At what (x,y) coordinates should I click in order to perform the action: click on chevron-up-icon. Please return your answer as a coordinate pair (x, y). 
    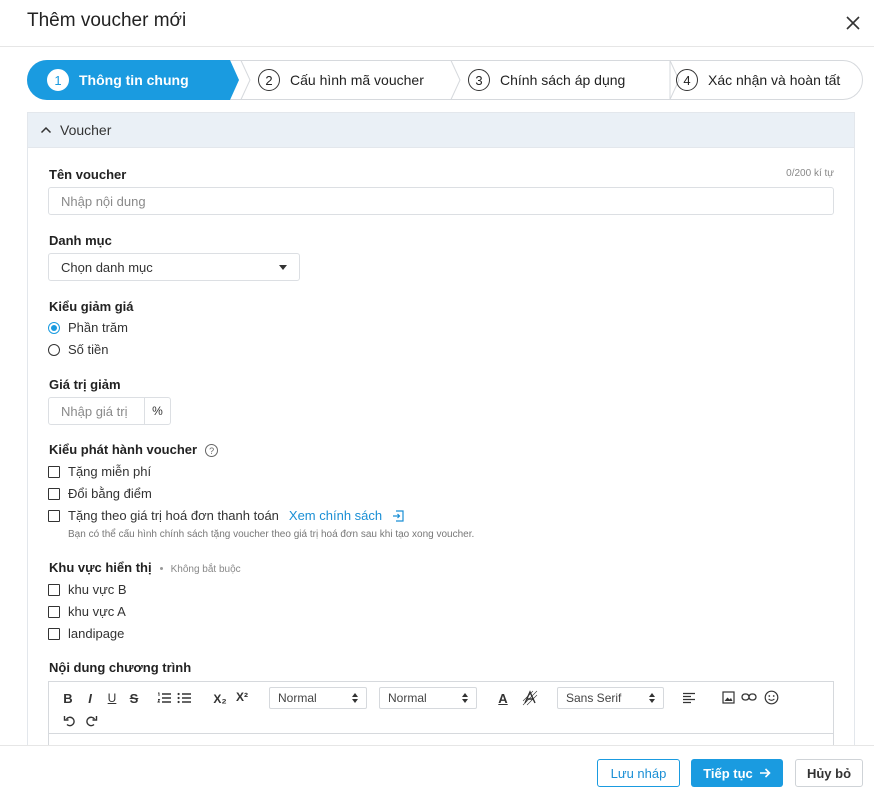
    Looking at the image, I should click on (46, 130).